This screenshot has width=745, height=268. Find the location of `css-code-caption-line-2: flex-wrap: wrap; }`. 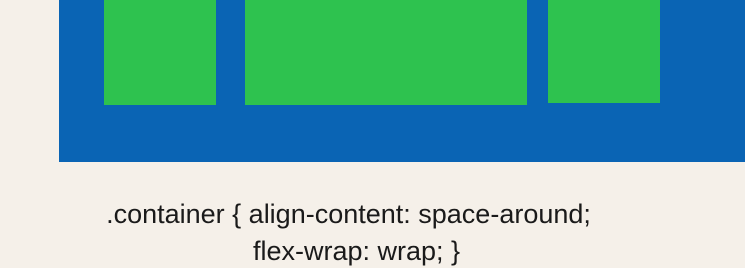

css-code-caption-line-2: flex-wrap: wrap; } is located at coordinates (356, 251).